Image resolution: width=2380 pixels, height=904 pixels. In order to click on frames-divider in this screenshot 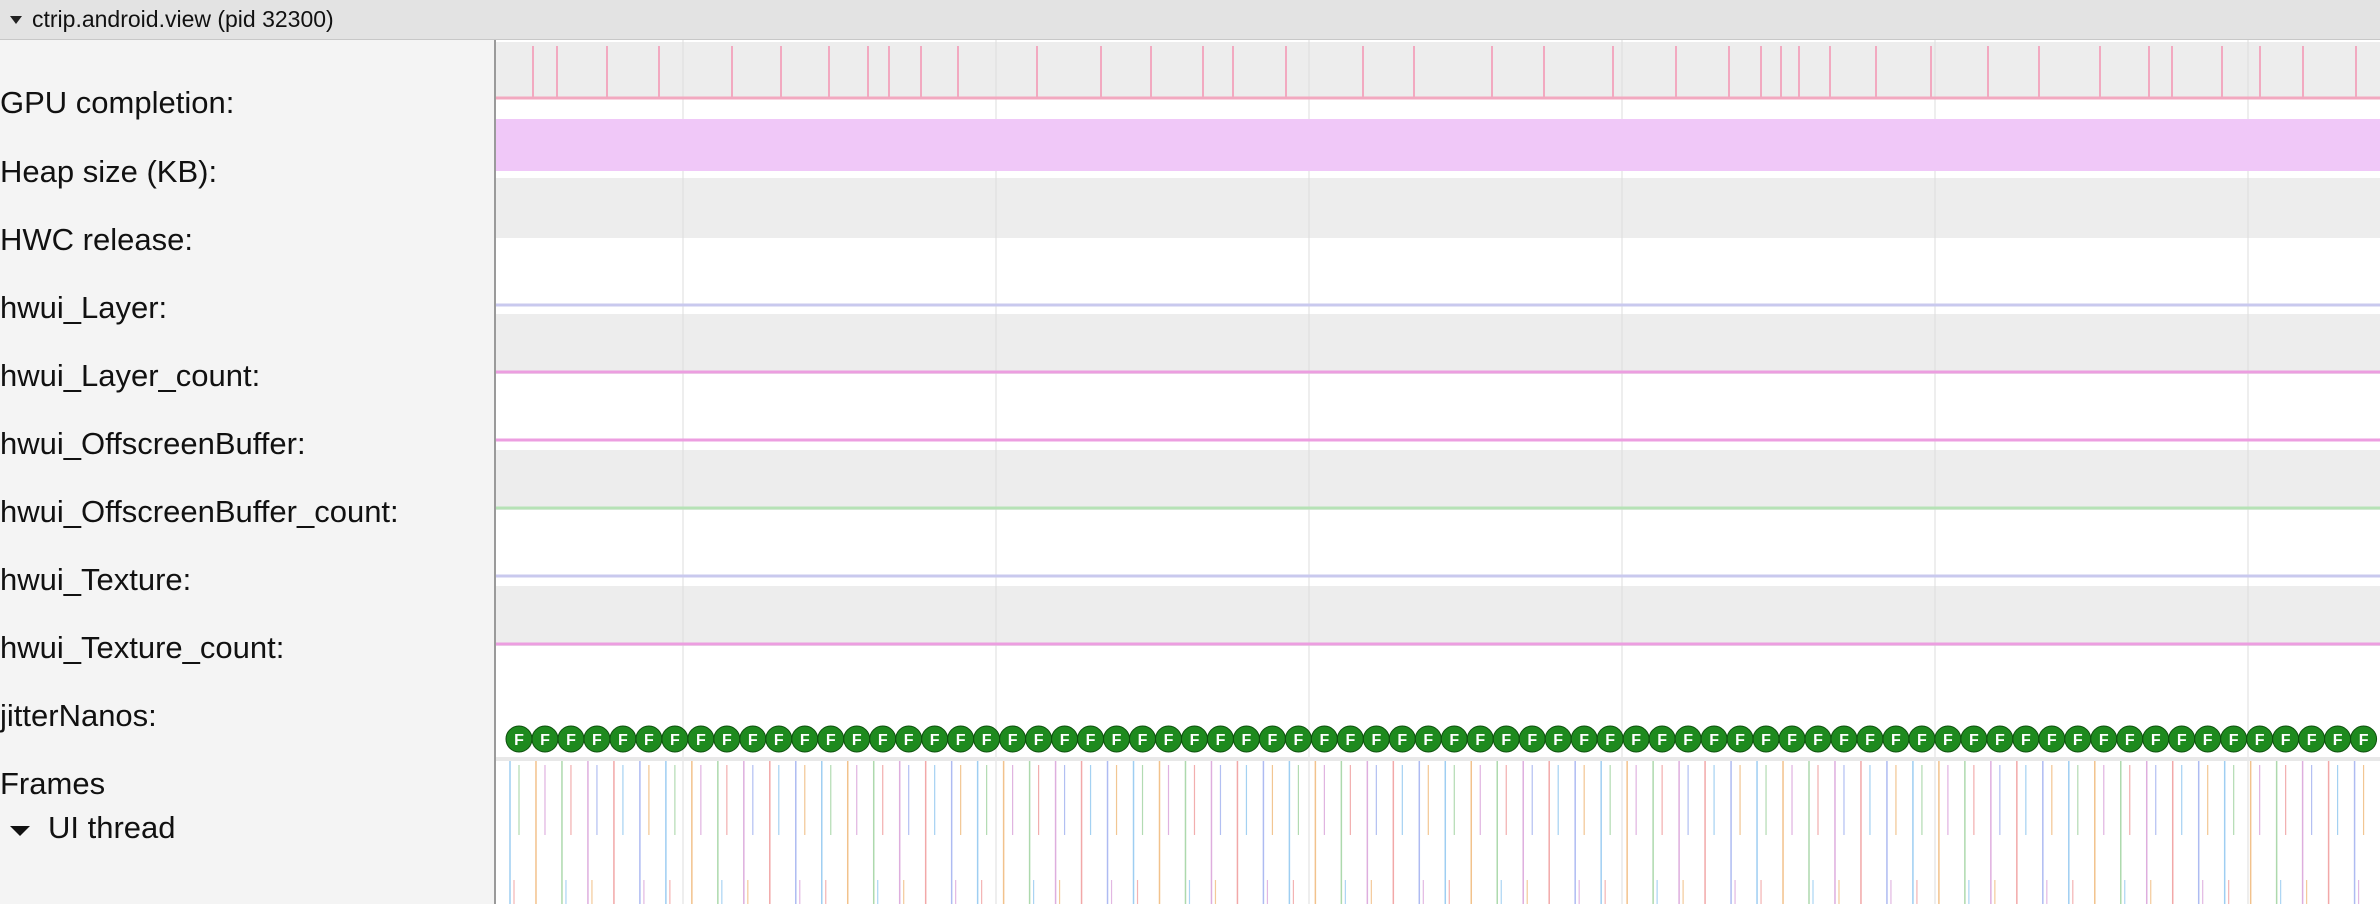, I will do `click(1438, 759)`.